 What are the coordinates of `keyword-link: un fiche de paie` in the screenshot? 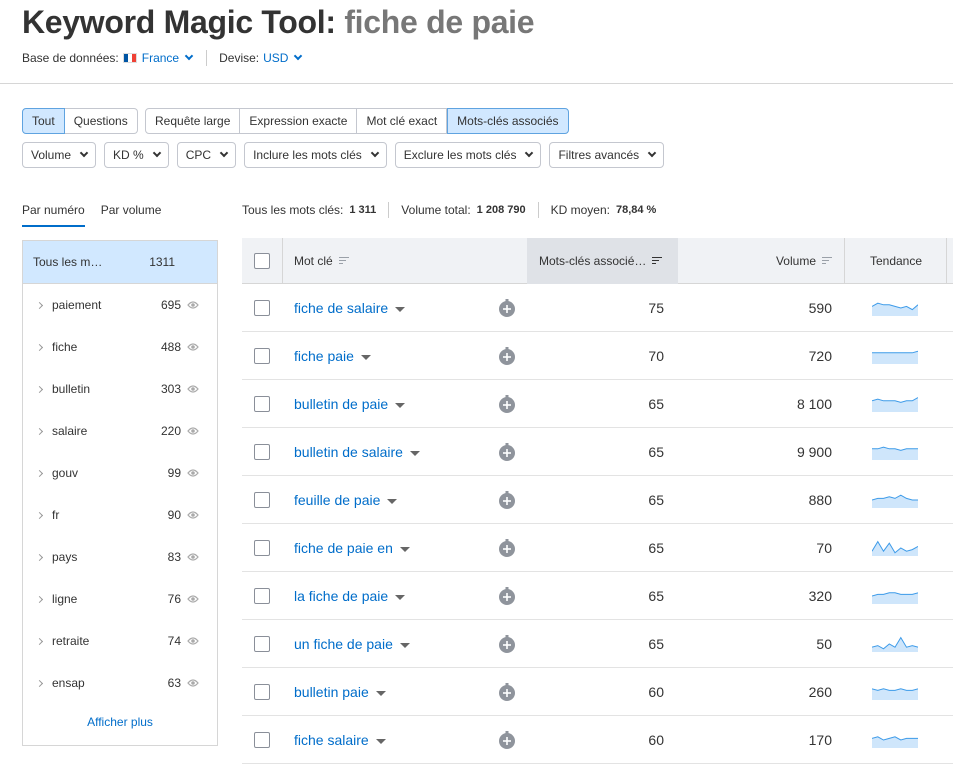 It's located at (352, 644).